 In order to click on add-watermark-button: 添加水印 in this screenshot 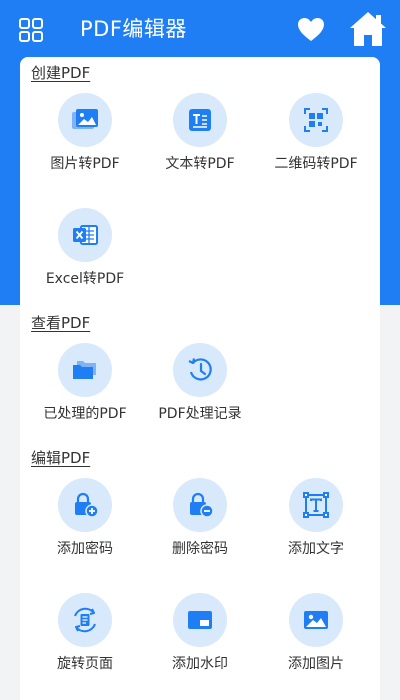, I will do `click(200, 638)`.